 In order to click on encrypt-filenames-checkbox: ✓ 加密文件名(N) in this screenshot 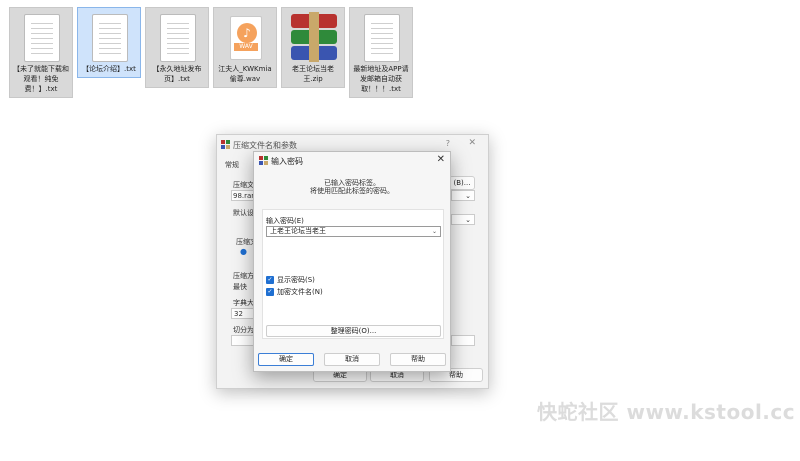, I will do `click(294, 292)`.